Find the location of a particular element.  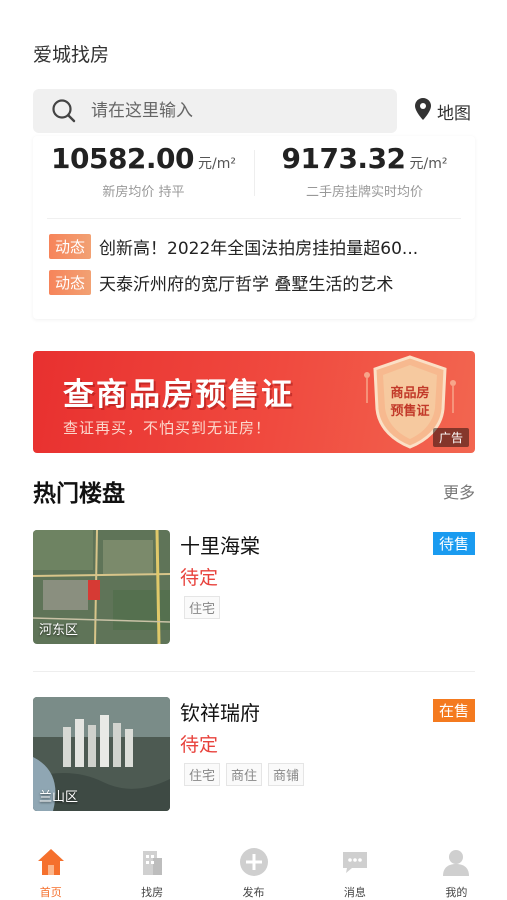

tab-label: 消息 is located at coordinates (354, 892).